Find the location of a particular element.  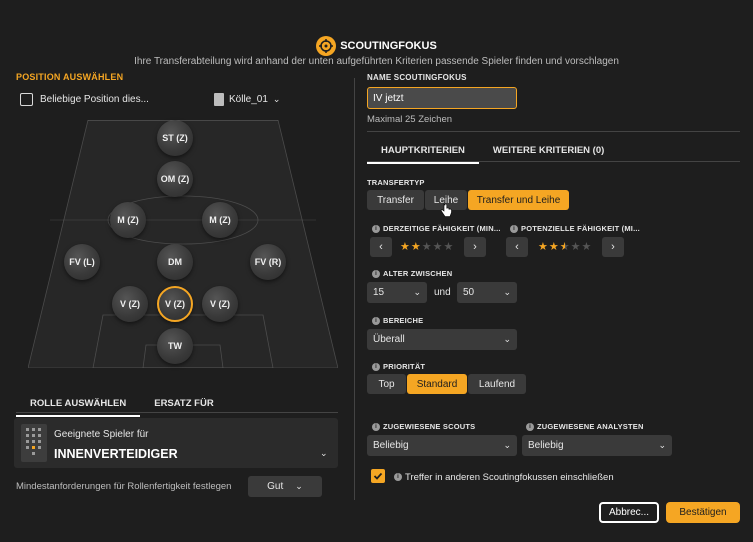

column-divider is located at coordinates (354, 289).